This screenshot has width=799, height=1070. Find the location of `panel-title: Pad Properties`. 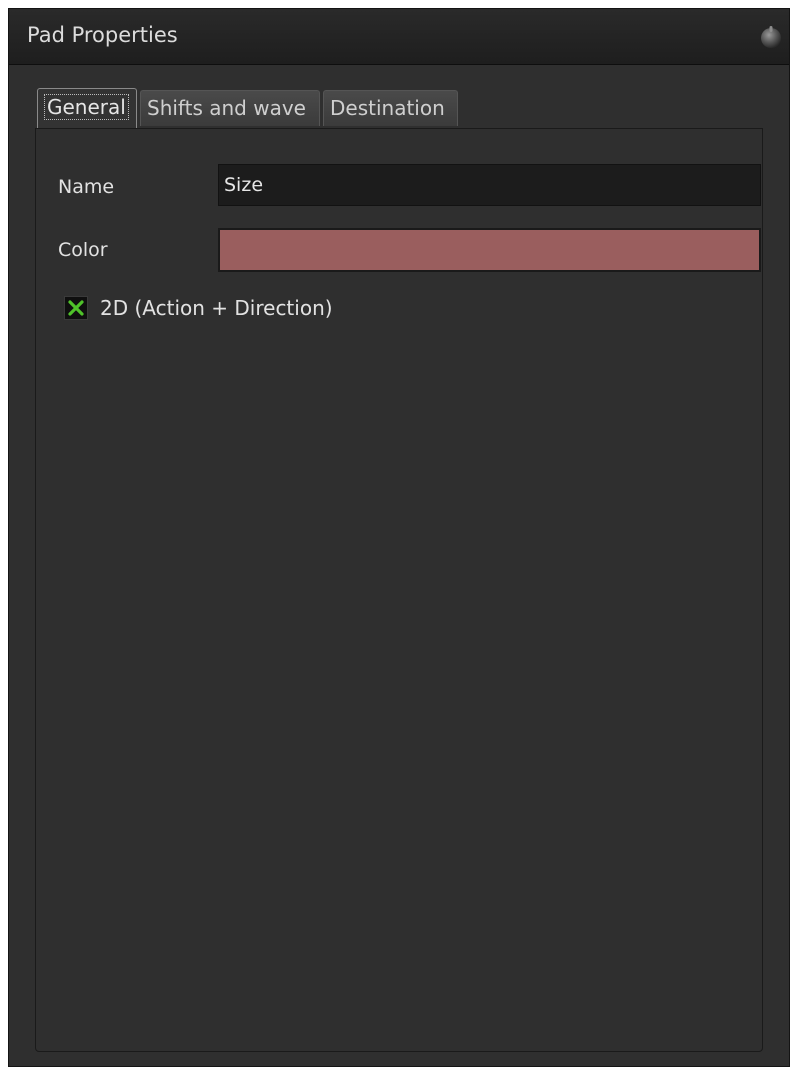

panel-title: Pad Properties is located at coordinates (102, 35).